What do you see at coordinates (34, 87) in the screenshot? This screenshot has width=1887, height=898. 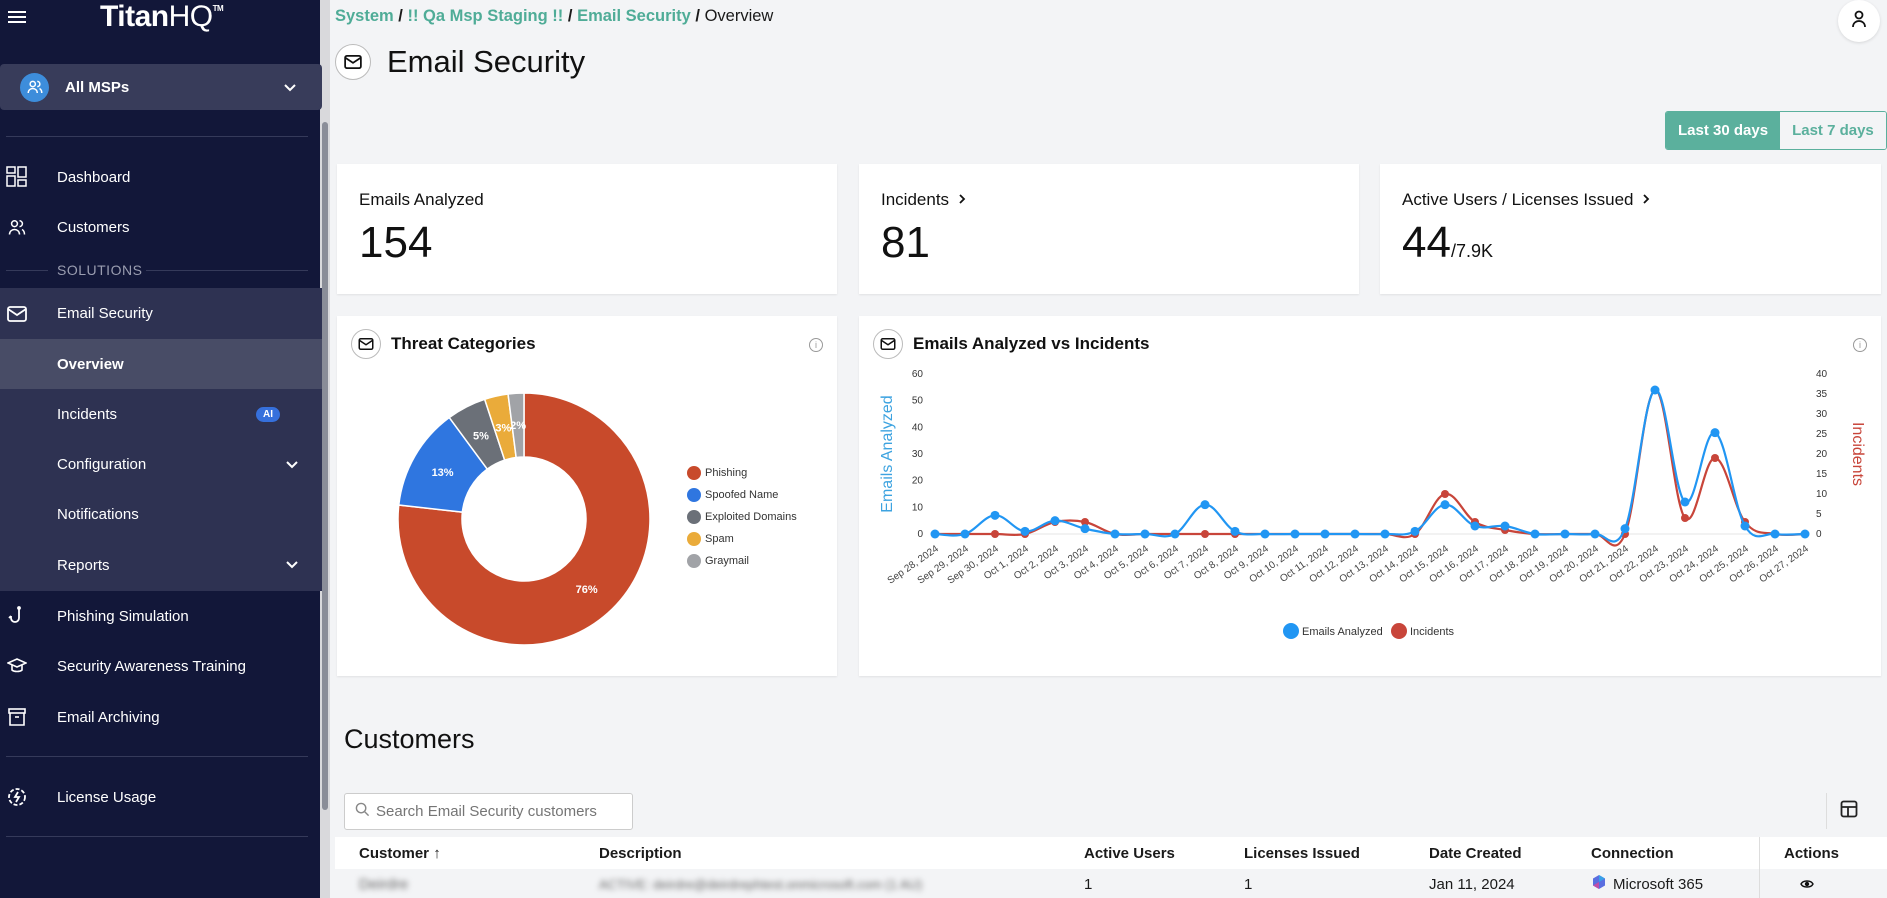 I see `users-icon` at bounding box center [34, 87].